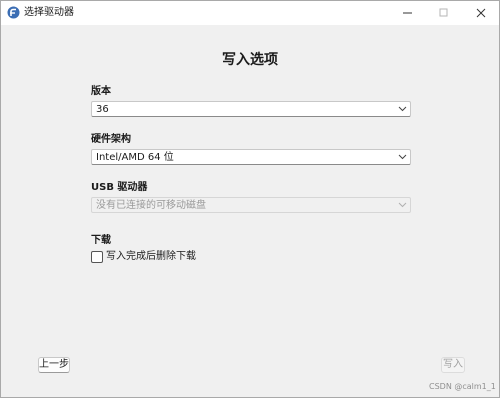 The width and height of the screenshot is (500, 398). What do you see at coordinates (453, 365) in the screenshot?
I see `write-button: 写入` at bounding box center [453, 365].